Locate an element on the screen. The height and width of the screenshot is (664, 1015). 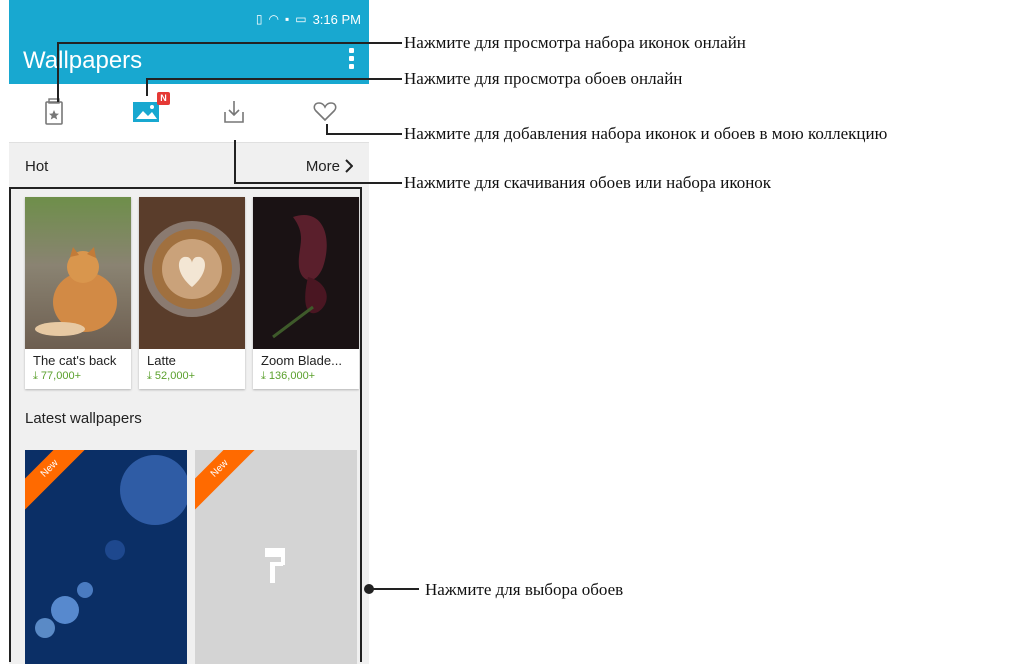
callout-wallpapers: Нажмите для просмотра обоев онлайн is located at coordinates (543, 78).